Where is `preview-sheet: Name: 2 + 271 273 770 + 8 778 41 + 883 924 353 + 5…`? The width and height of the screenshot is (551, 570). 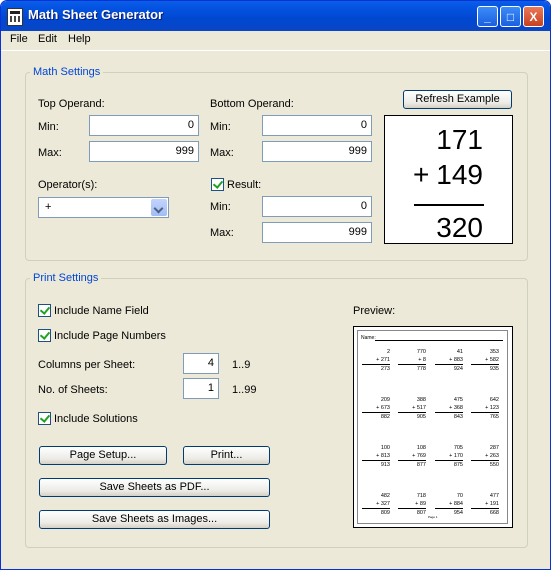
preview-sheet: Name: 2 + 271 273 770 + 8 778 41 + 883 924 353 + 5… is located at coordinates (433, 427).